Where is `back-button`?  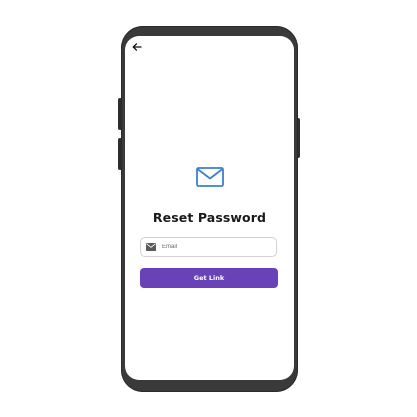
back-button is located at coordinates (137, 47).